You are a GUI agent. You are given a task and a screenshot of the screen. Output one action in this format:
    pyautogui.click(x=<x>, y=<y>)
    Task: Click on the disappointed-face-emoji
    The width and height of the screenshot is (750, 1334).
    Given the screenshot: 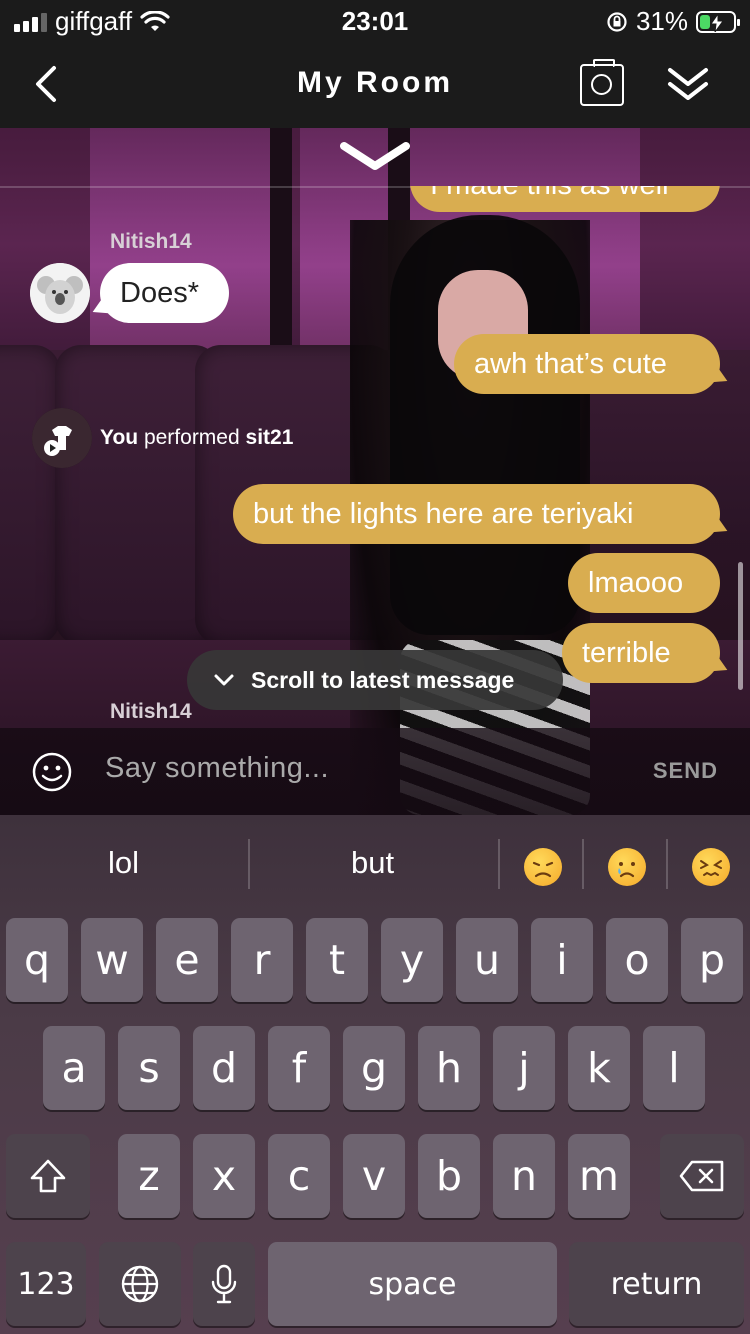 What is the action you would take?
    pyautogui.click(x=543, y=867)
    